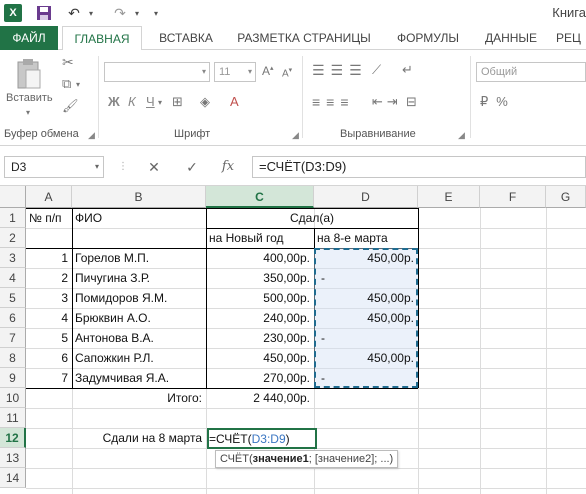 Image resolution: width=586 pixels, height=494 pixels. Describe the element at coordinates (139, 378) in the screenshot. I see `cell-b9: Задумчивая Я.А.` at that location.